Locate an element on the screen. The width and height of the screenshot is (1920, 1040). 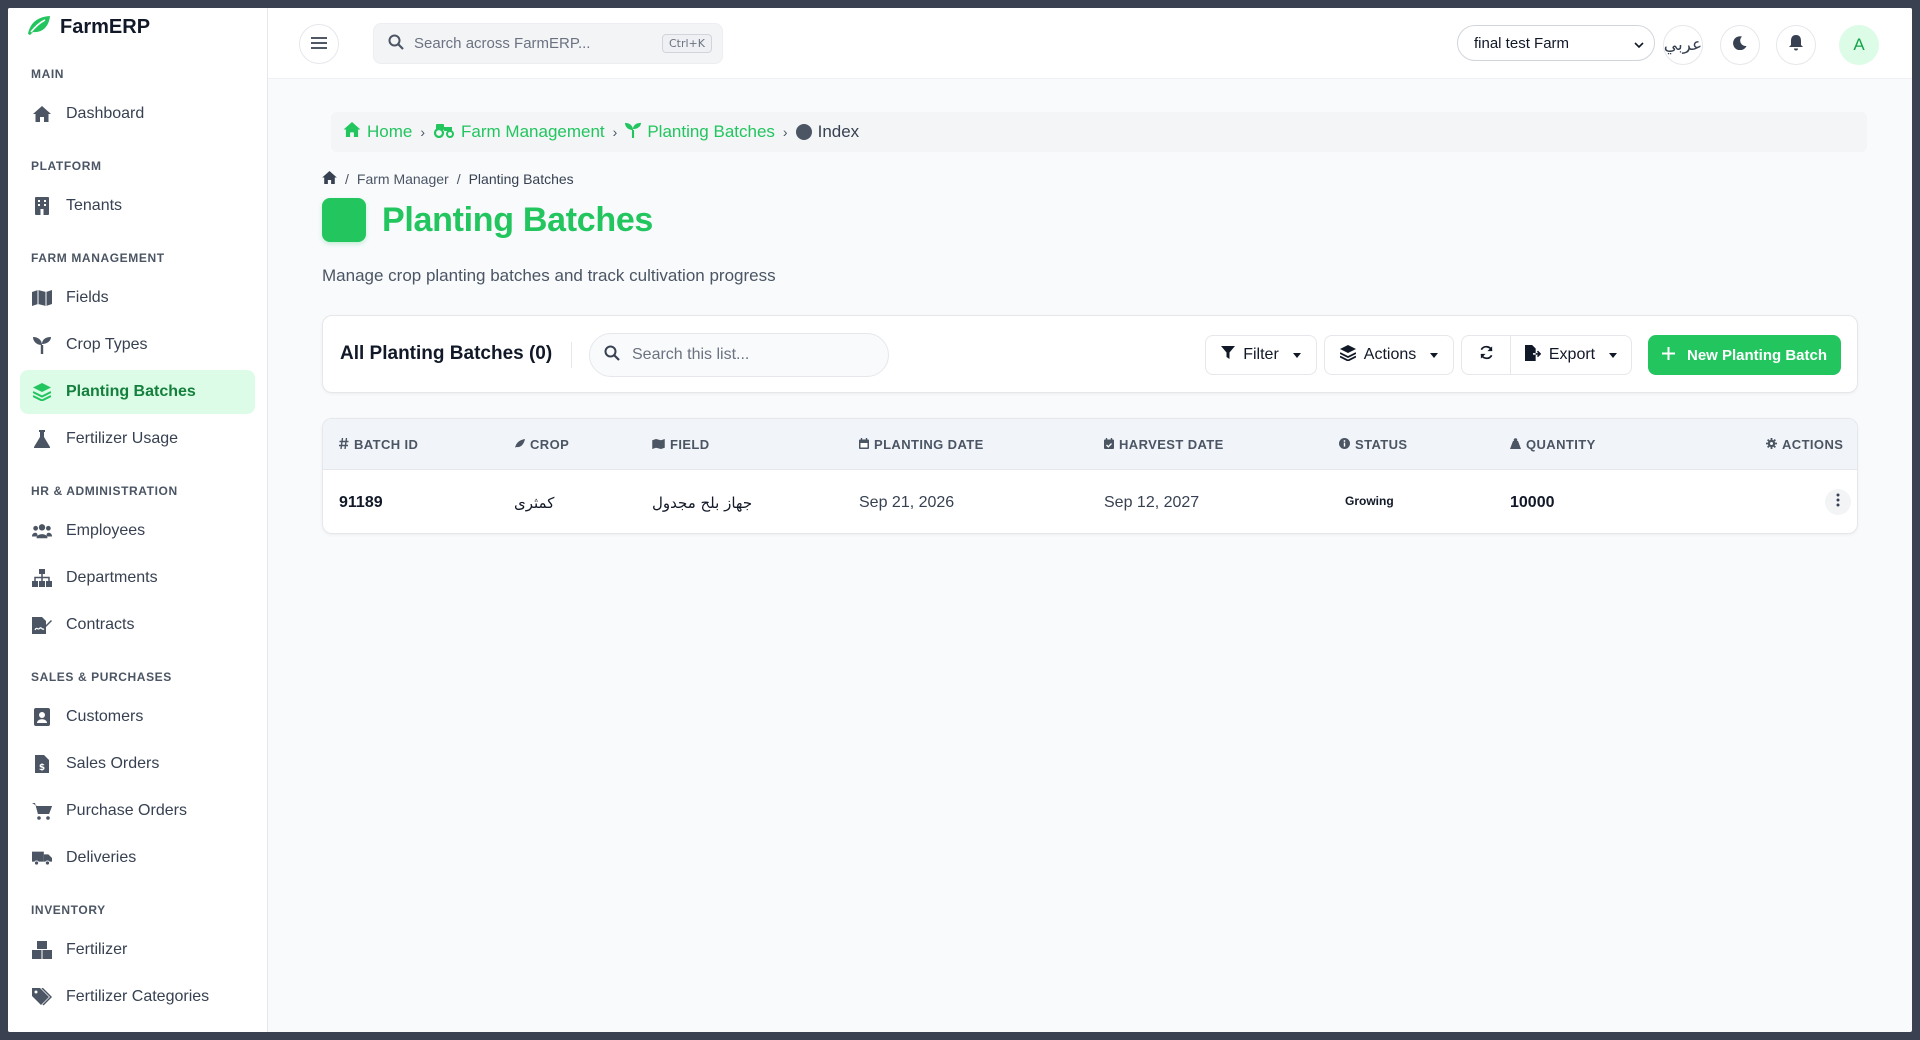
sidebar-item-employees: Employees is located at coordinates (137, 531).